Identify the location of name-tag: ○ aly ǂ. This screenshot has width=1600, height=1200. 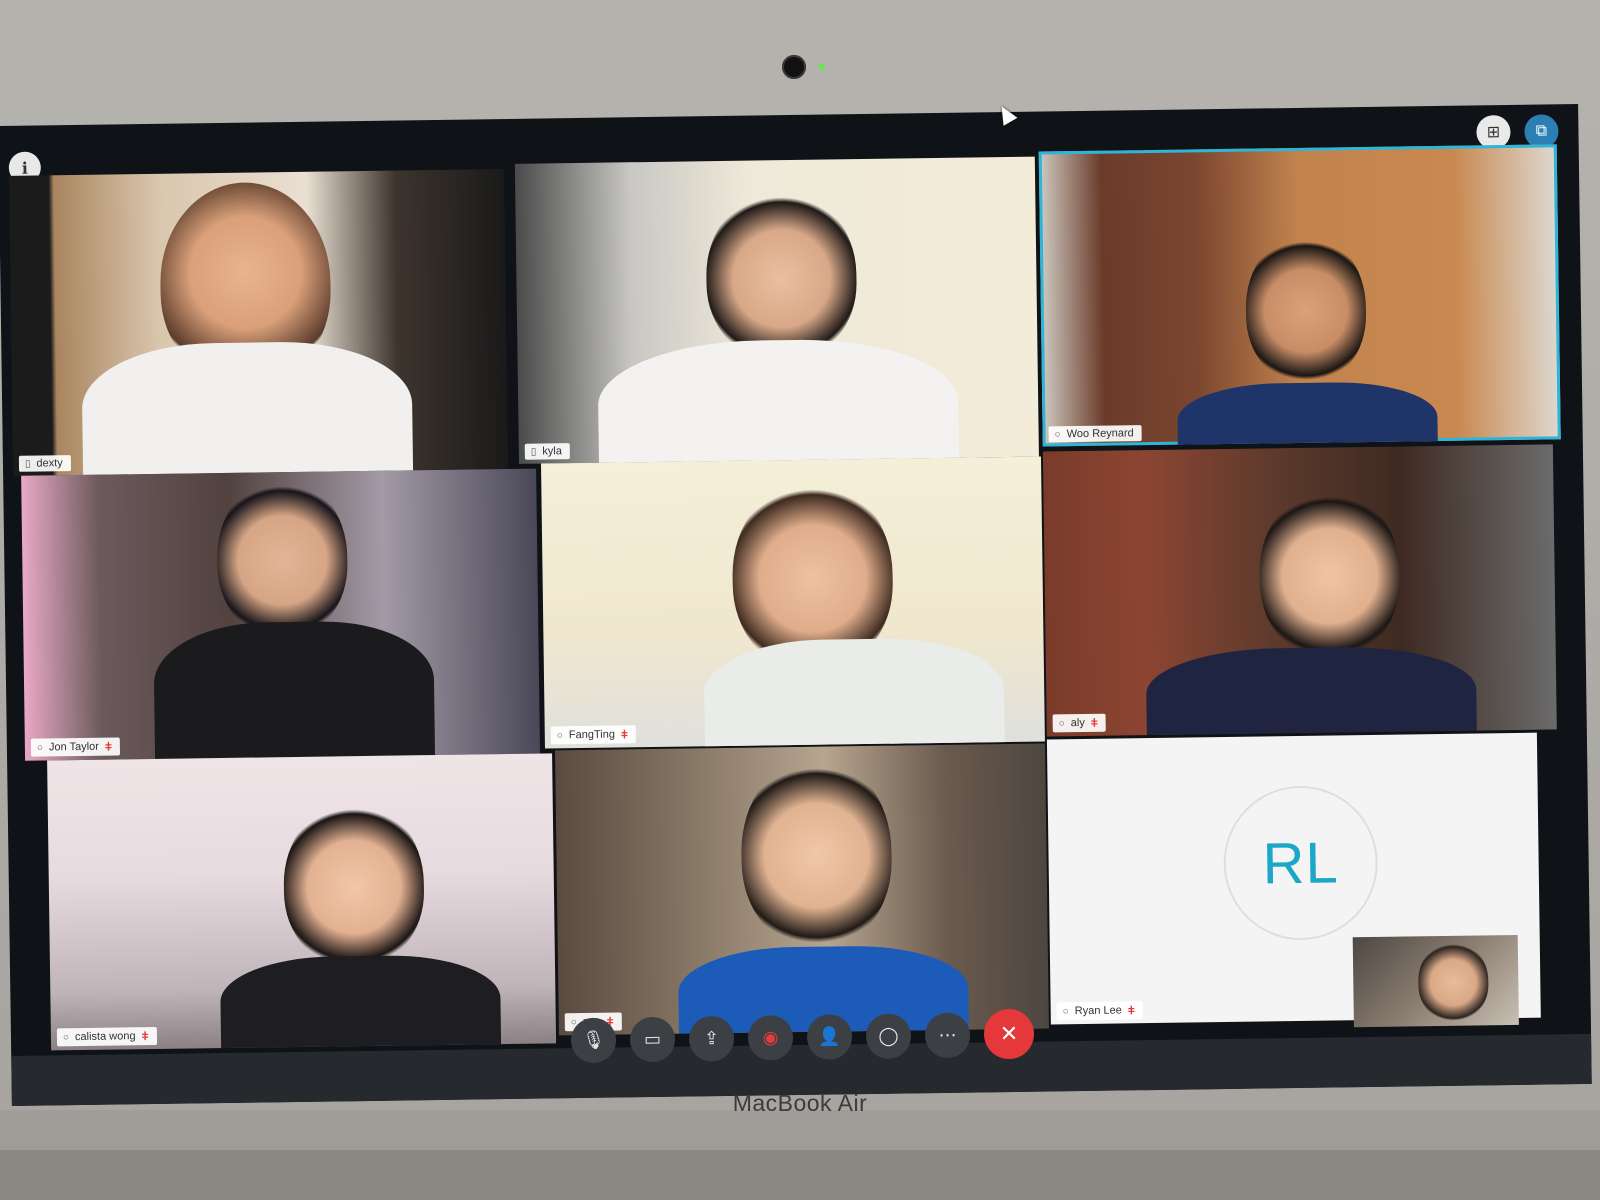
(1079, 723).